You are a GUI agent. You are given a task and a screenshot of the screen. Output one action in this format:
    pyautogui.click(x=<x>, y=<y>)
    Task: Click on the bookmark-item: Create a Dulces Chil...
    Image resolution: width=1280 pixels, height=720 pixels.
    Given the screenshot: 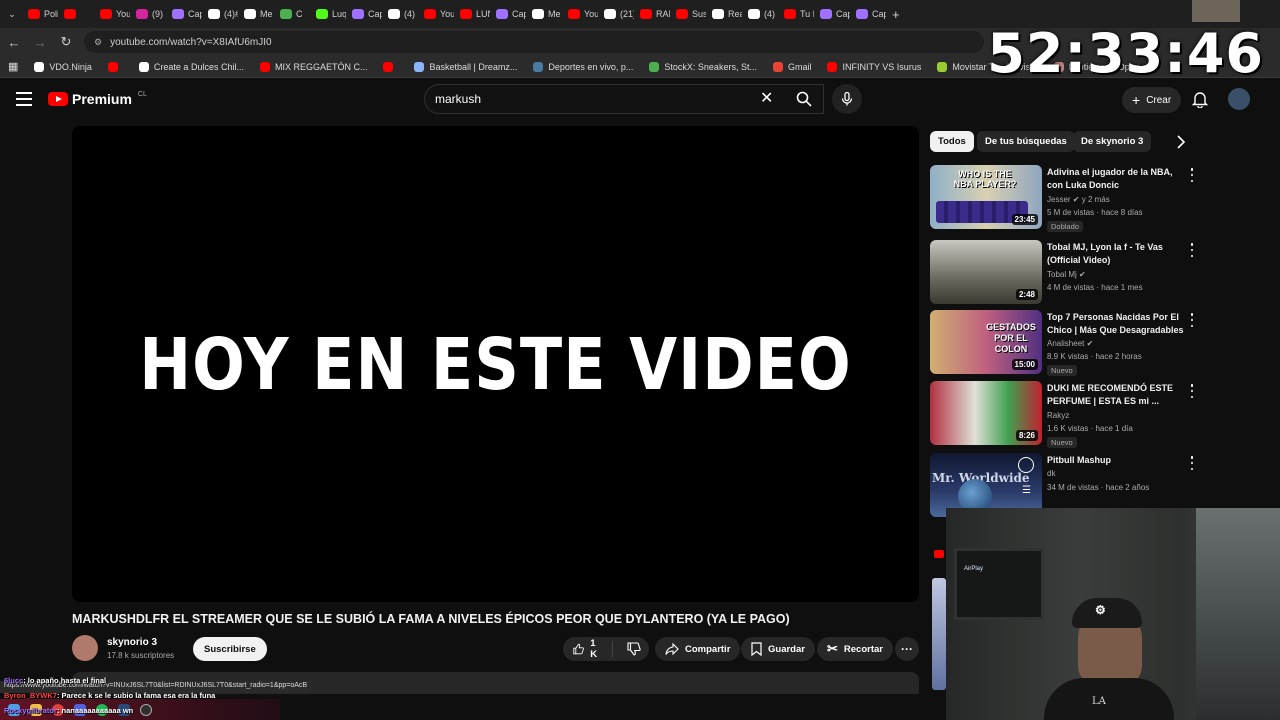 What is the action you would take?
    pyautogui.click(x=191, y=66)
    